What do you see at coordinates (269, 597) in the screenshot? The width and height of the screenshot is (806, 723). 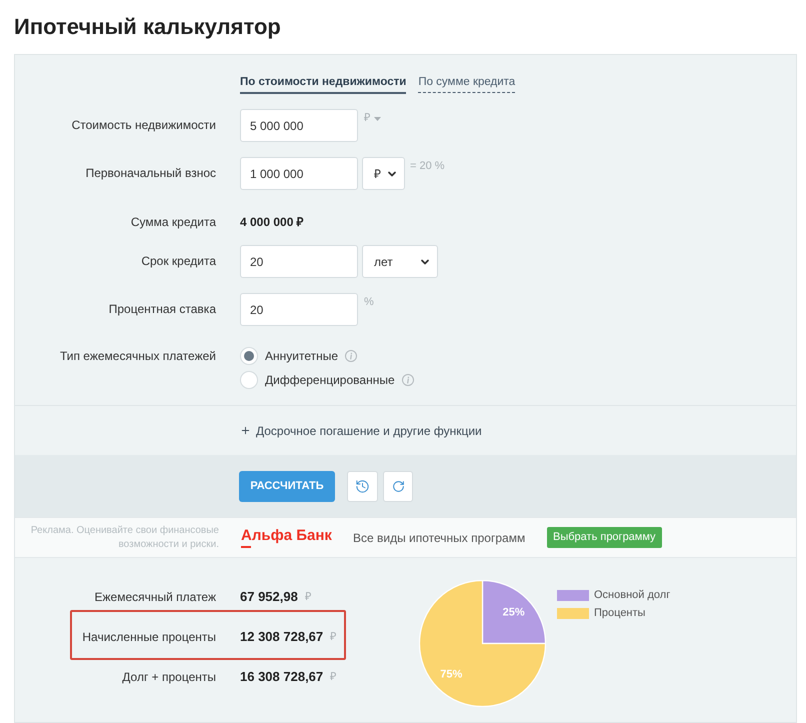 I see `result-value: 67 952,98` at bounding box center [269, 597].